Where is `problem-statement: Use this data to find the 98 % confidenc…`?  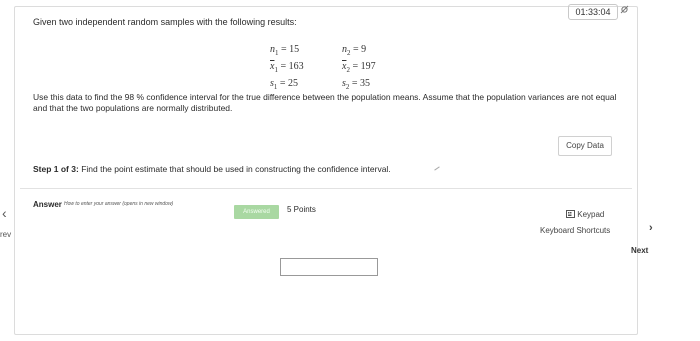 problem-statement: Use this data to find the 98 % confidenc… is located at coordinates (325, 102).